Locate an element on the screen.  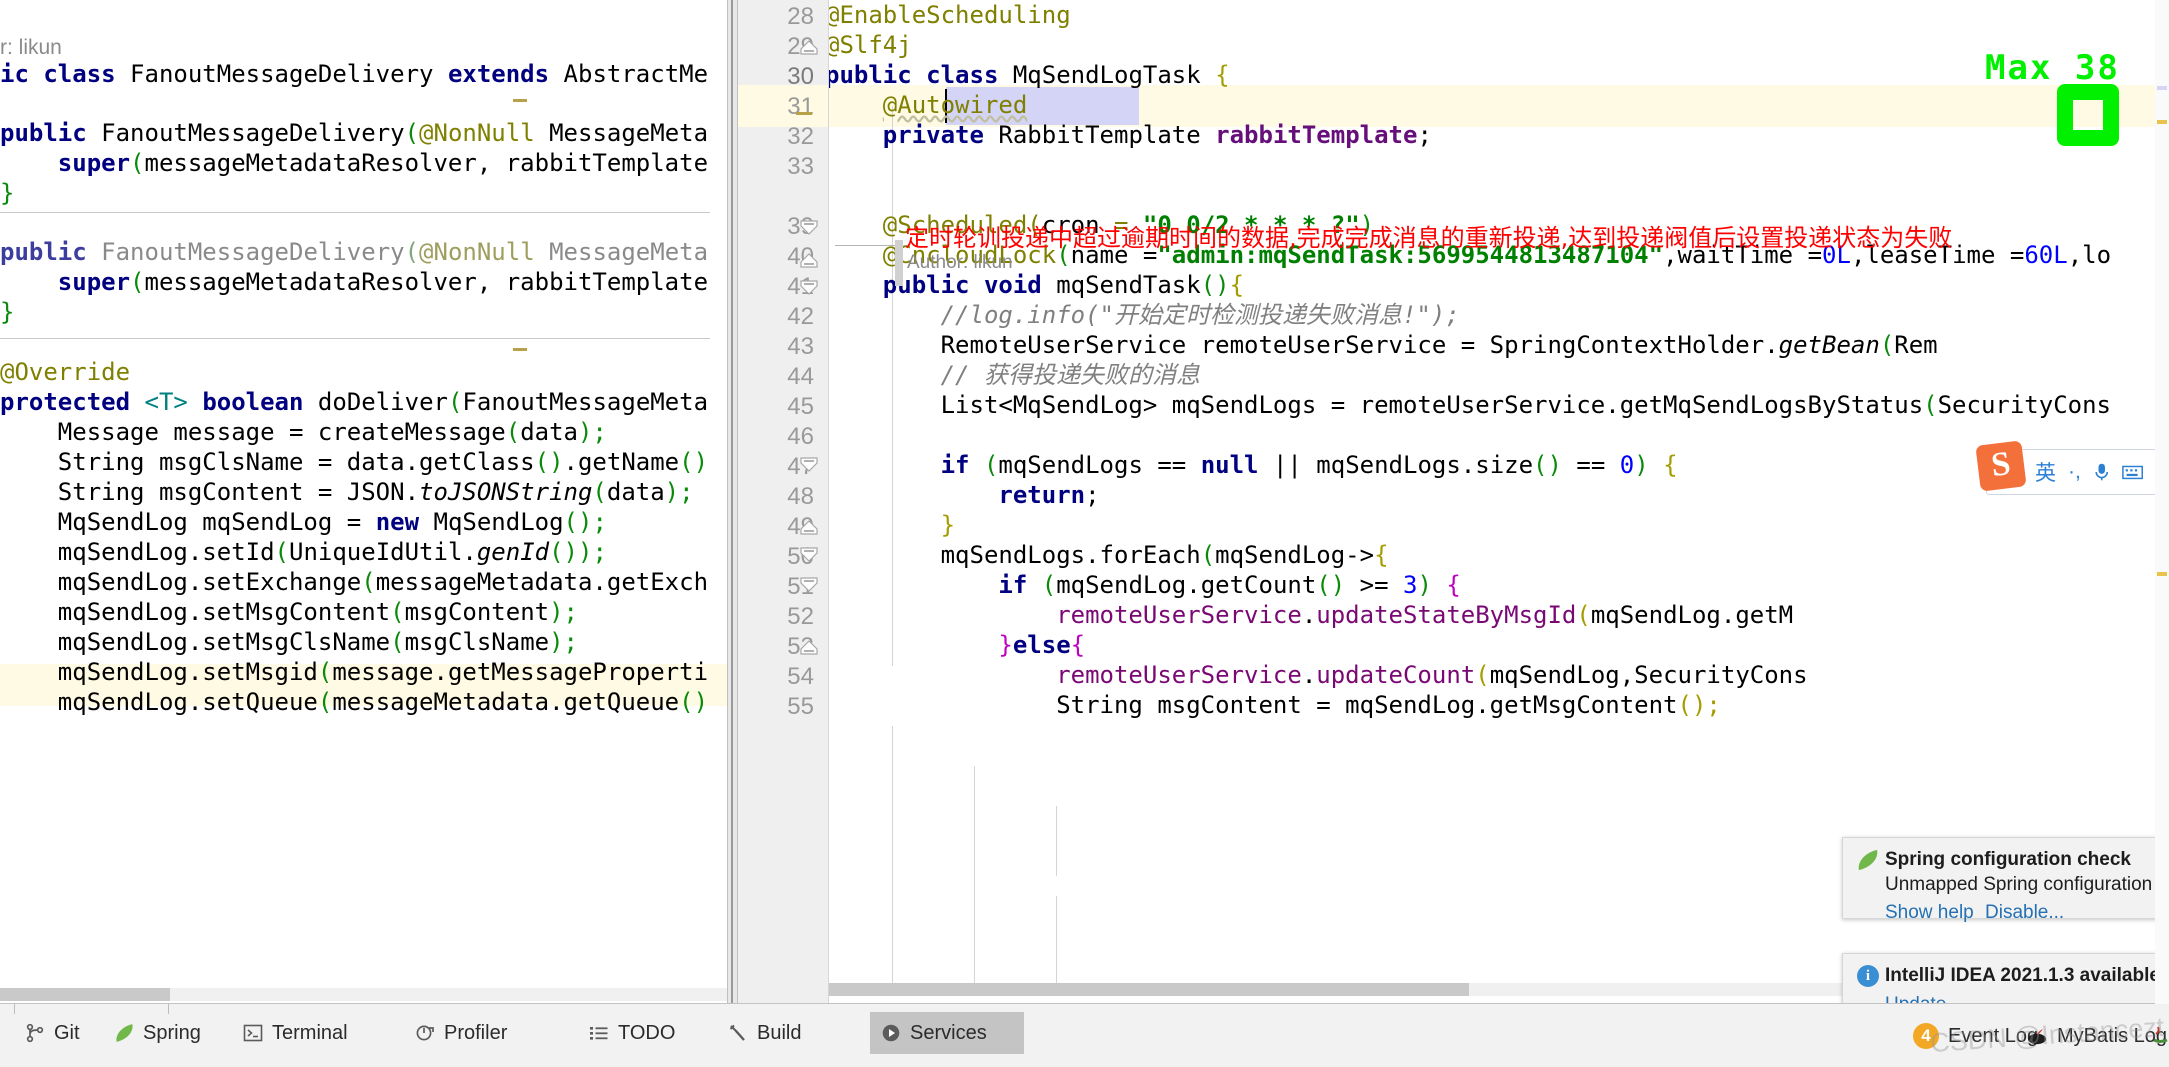
tool-window-label: Build is located at coordinates (779, 1032).